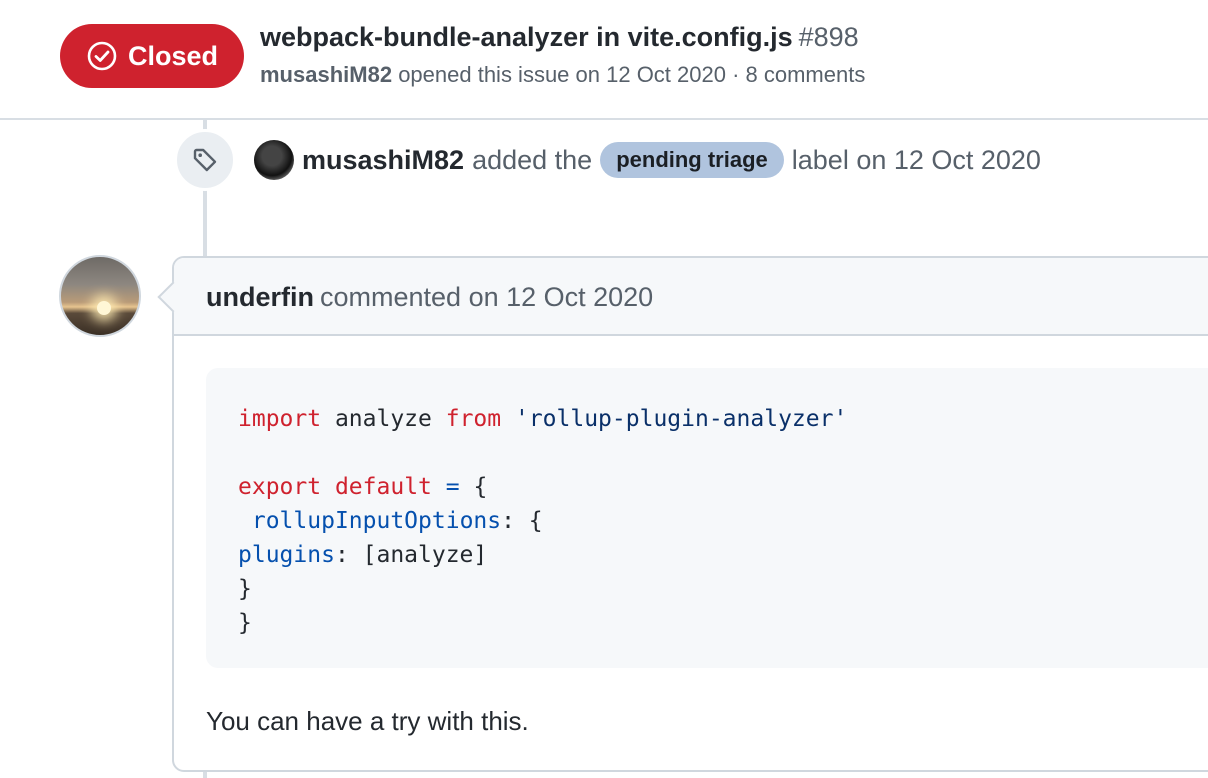  I want to click on code-text: {, so click(480, 487).